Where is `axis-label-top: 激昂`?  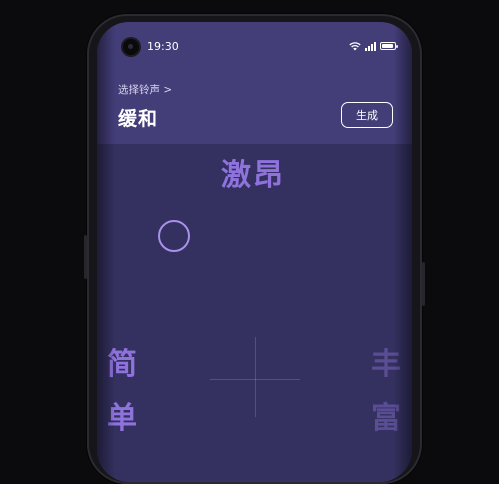 axis-label-top: 激昂 is located at coordinates (253, 175).